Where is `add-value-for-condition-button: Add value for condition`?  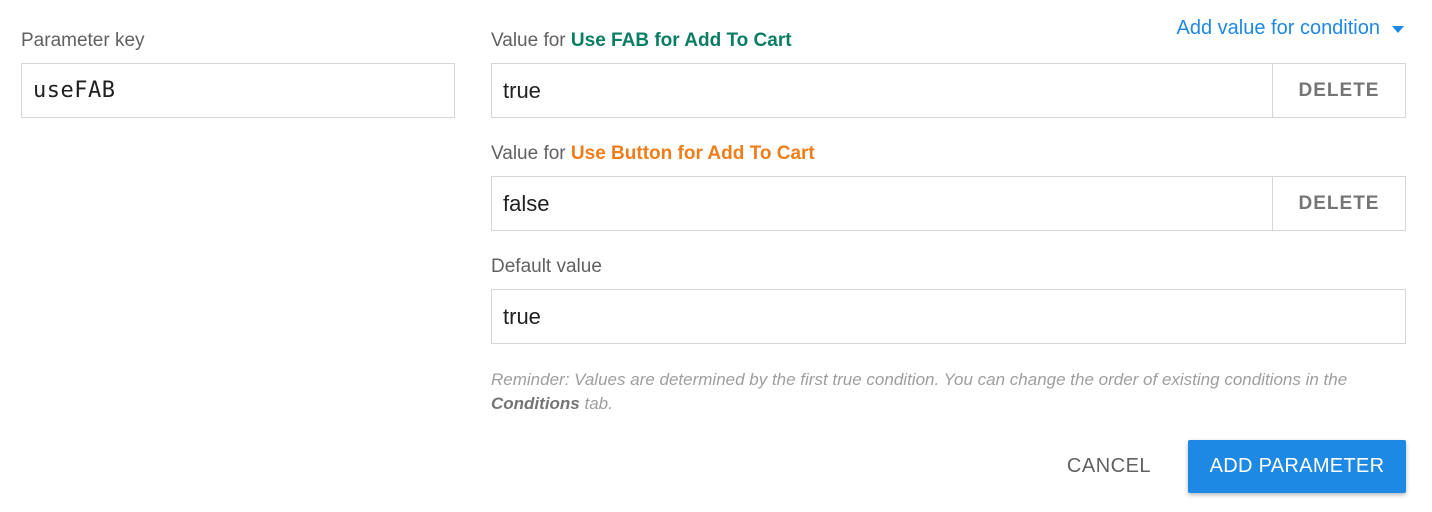
add-value-for-condition-button: Add value for condition is located at coordinates (1290, 28).